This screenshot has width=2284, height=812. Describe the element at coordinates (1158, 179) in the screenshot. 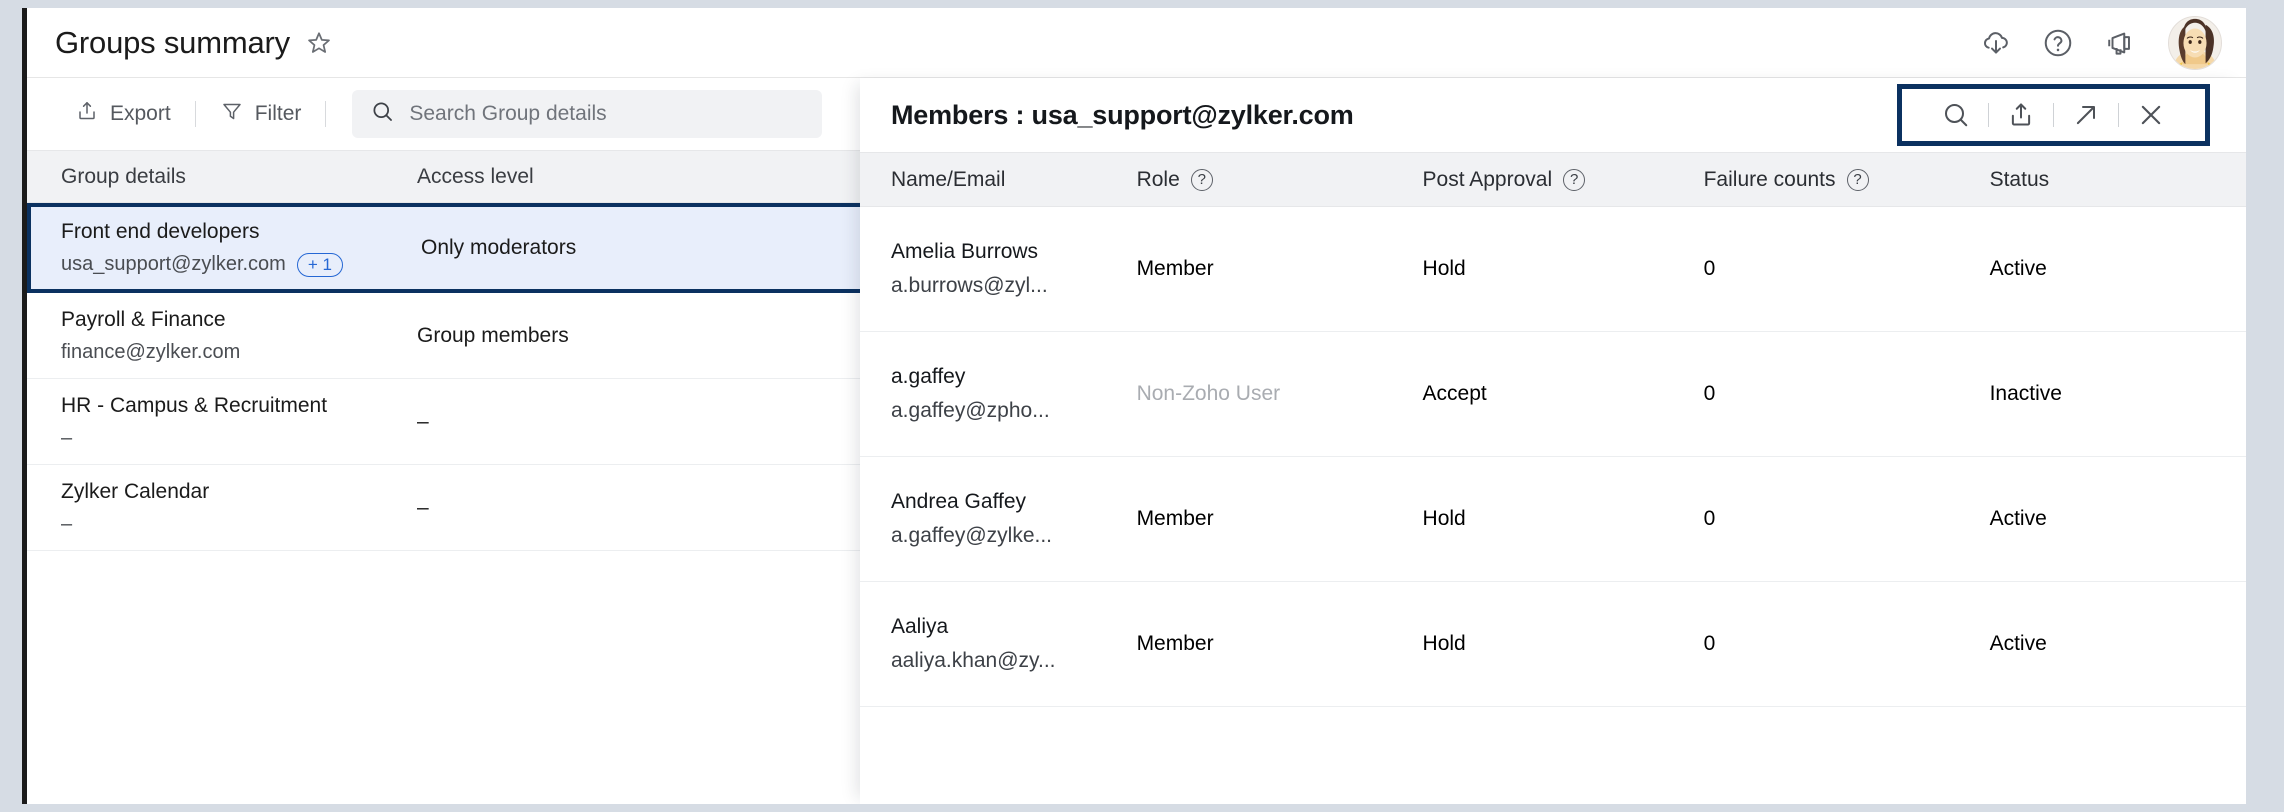

I see `column-label: Role` at that location.